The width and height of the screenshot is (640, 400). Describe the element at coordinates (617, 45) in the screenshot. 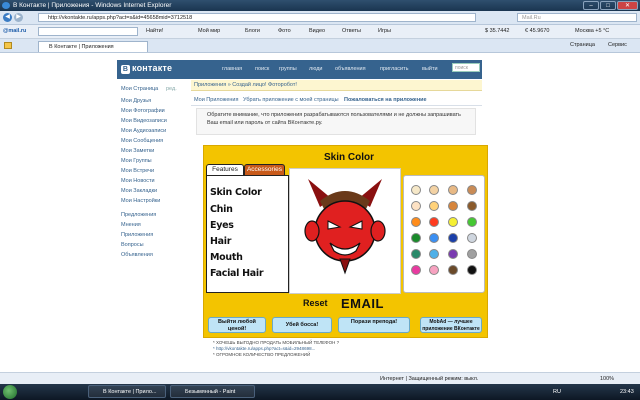

I see `tools-menu: Сервис` at that location.